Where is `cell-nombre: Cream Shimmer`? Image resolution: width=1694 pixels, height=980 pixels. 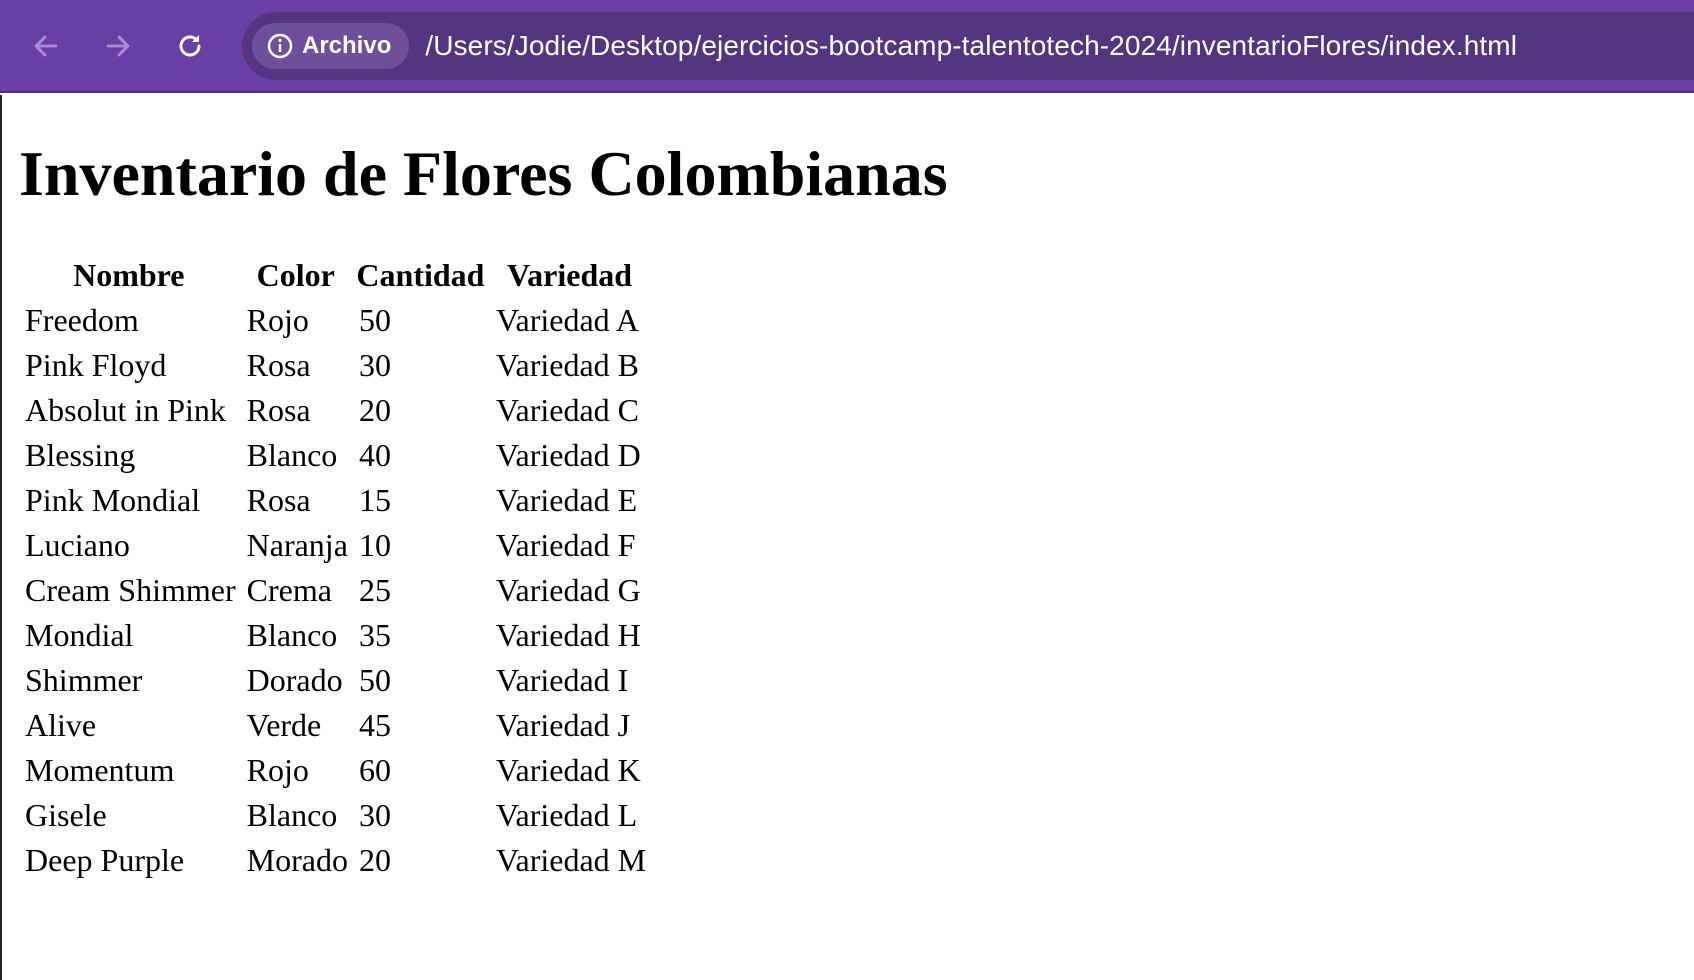 cell-nombre: Cream Shimmer is located at coordinates (130, 590).